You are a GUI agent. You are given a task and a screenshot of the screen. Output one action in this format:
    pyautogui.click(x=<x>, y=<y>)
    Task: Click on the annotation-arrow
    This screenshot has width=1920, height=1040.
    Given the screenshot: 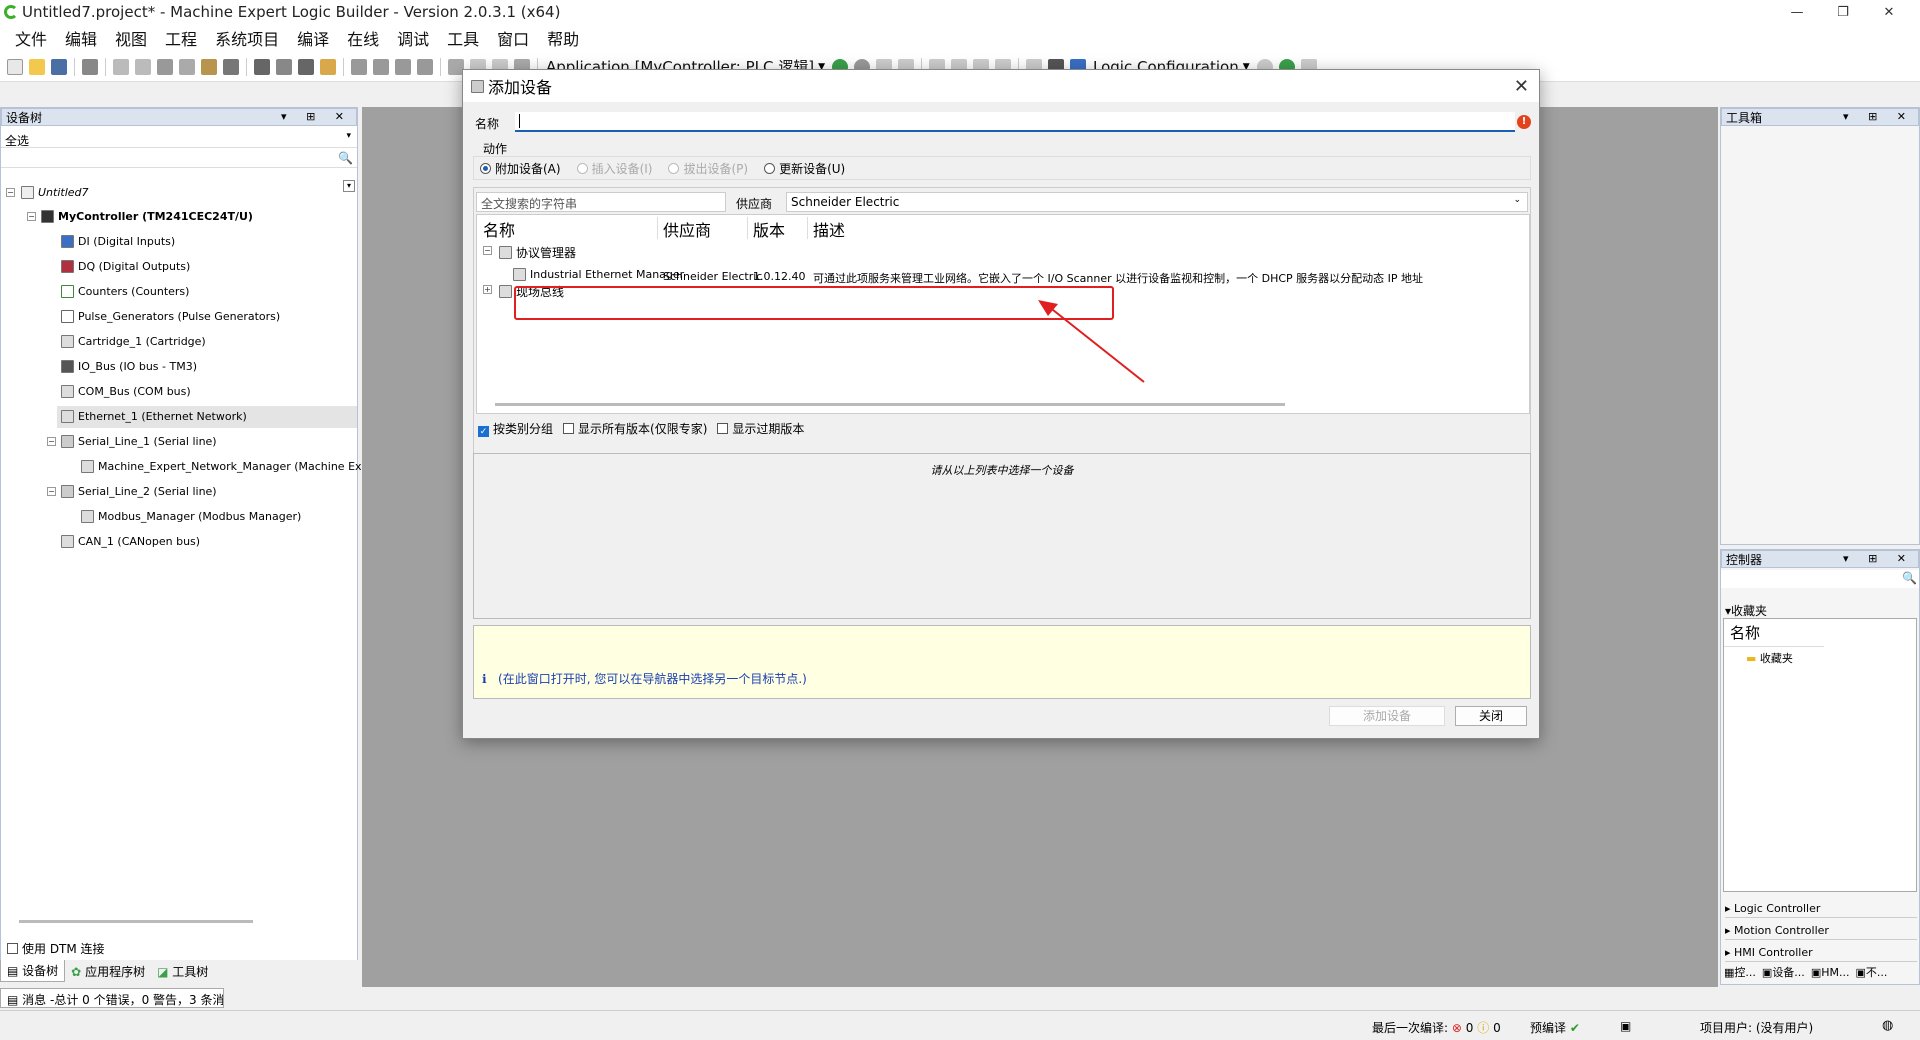 What is the action you would take?
    pyautogui.click(x=1091, y=341)
    